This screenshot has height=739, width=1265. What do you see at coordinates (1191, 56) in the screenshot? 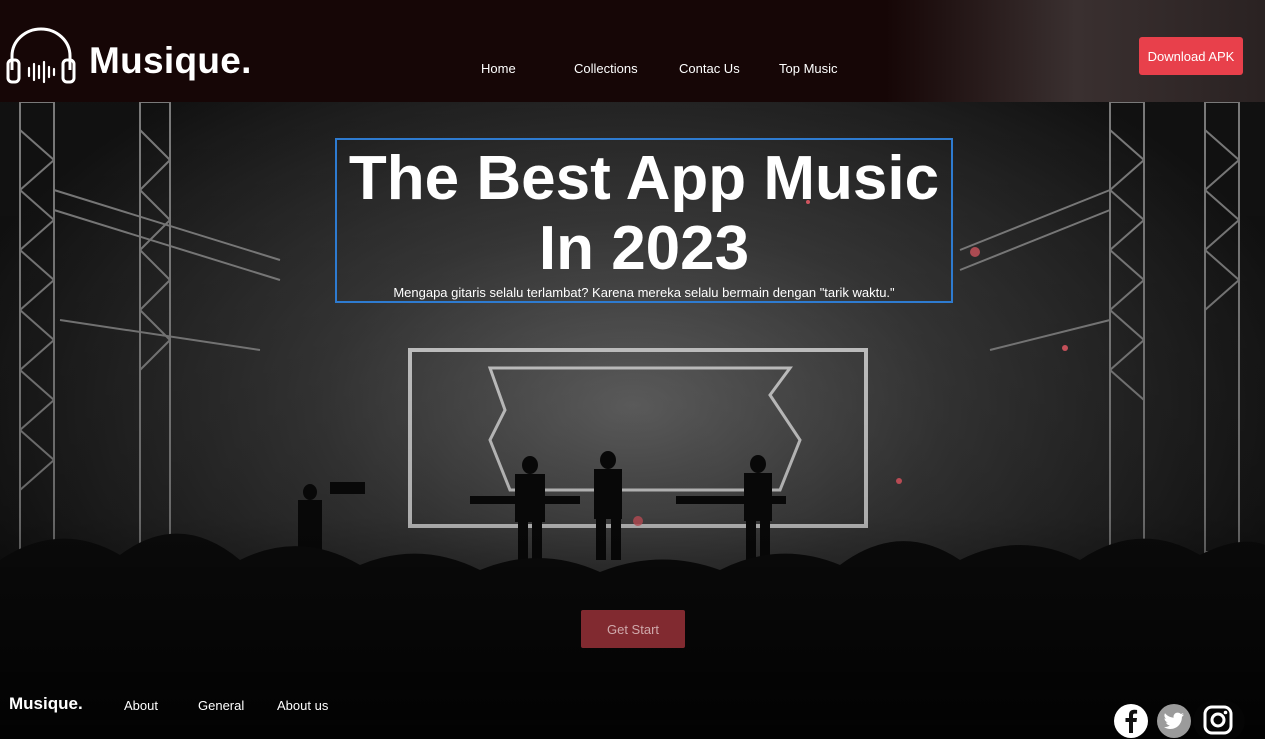
I see `download-apk-button: Download APK` at bounding box center [1191, 56].